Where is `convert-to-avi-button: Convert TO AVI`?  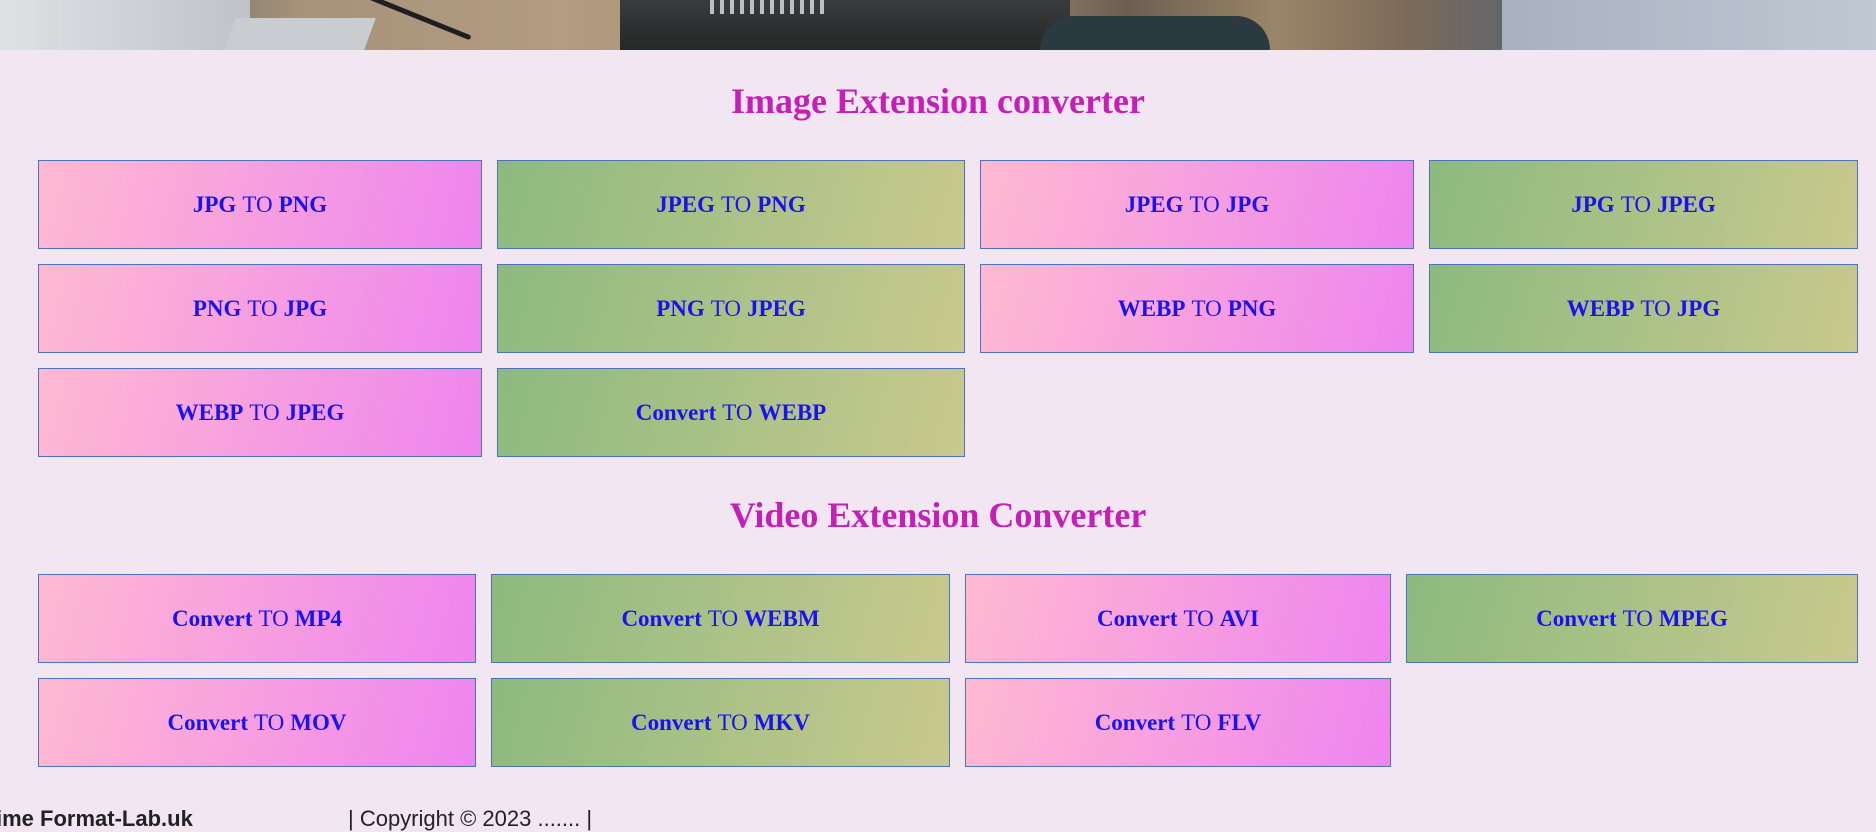
convert-to-avi-button: Convert TO AVI is located at coordinates (1178, 618).